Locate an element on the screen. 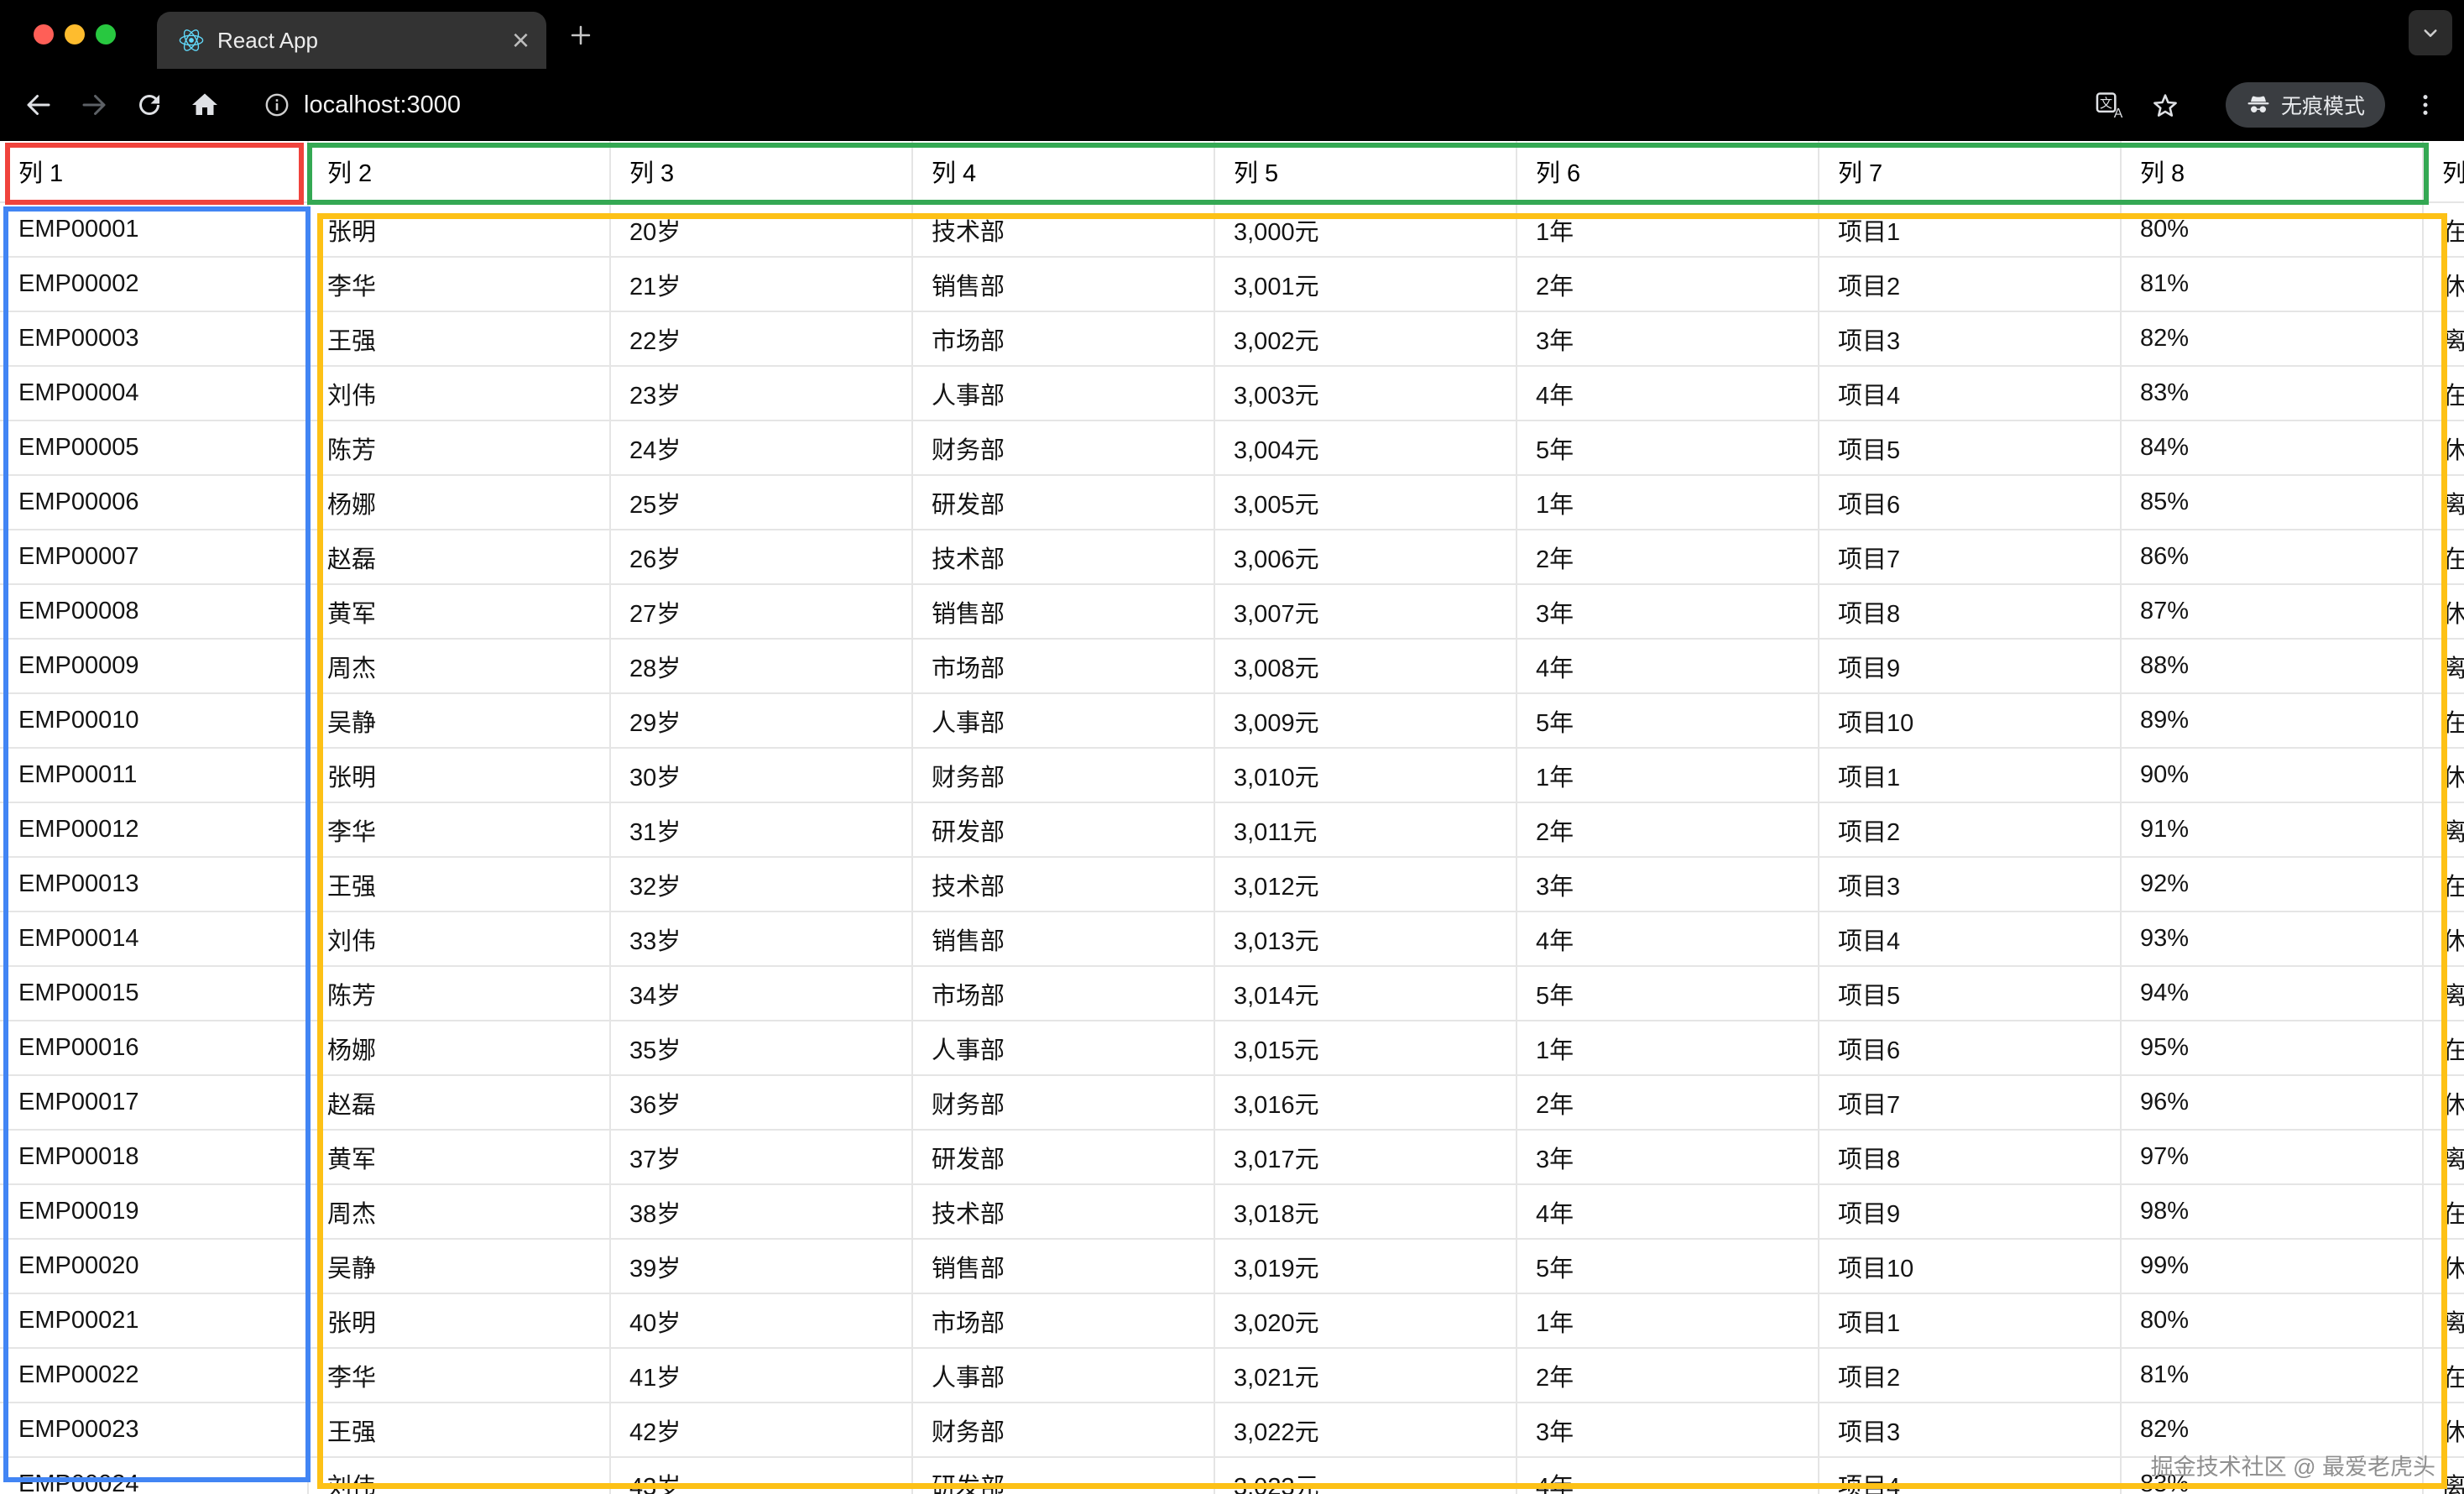 The height and width of the screenshot is (1494, 2464). table-cell: 3,009元 is located at coordinates (1366, 721).